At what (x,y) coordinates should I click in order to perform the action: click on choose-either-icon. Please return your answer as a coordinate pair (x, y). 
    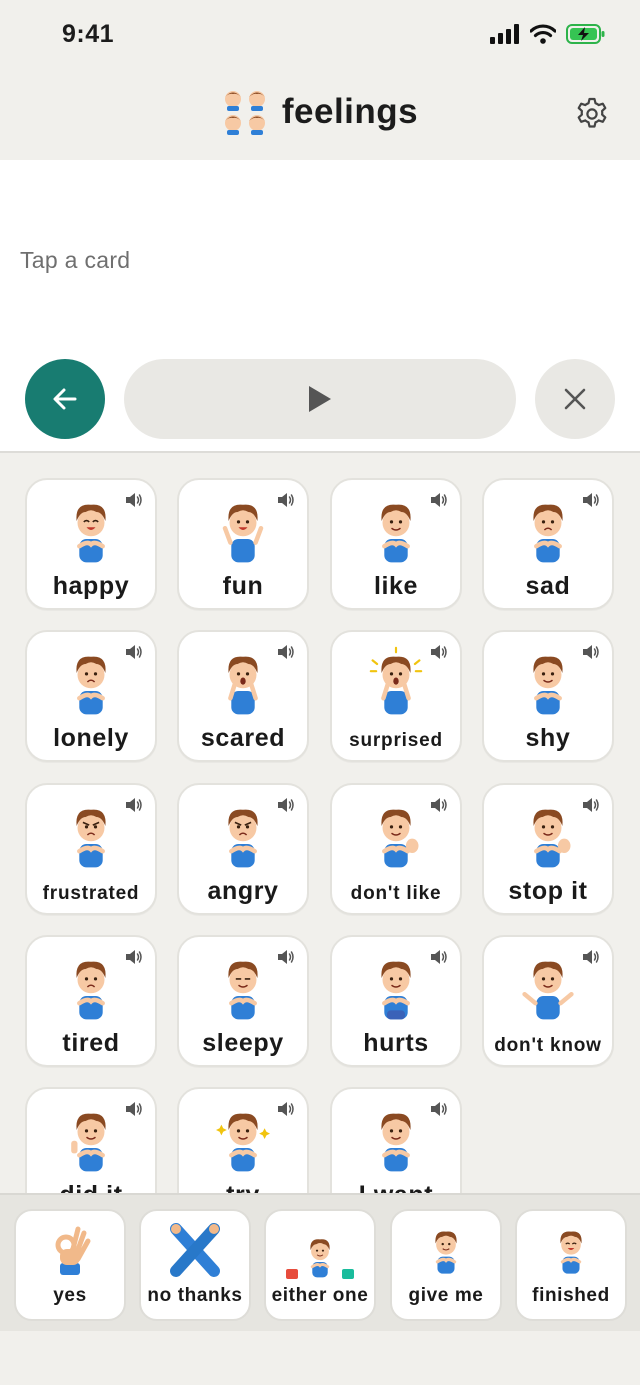
    Looking at the image, I should click on (320, 1252).